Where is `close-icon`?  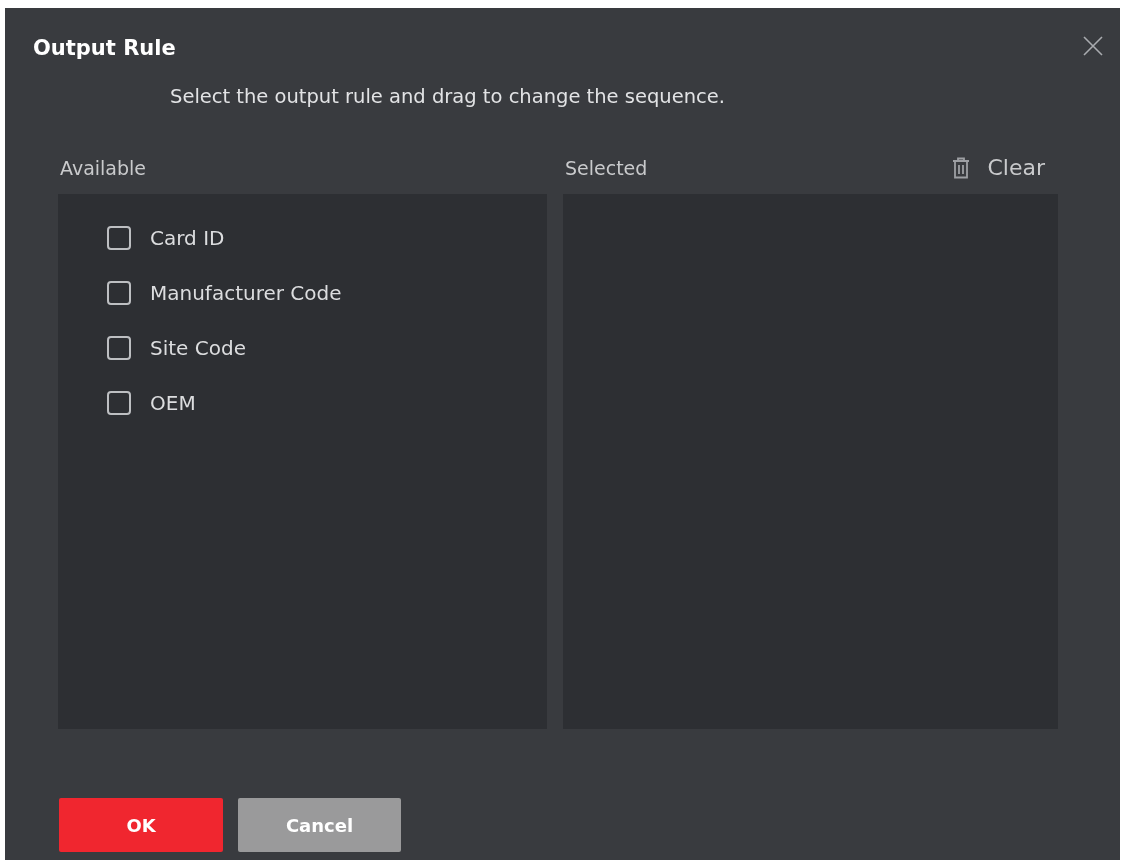 close-icon is located at coordinates (1093, 46).